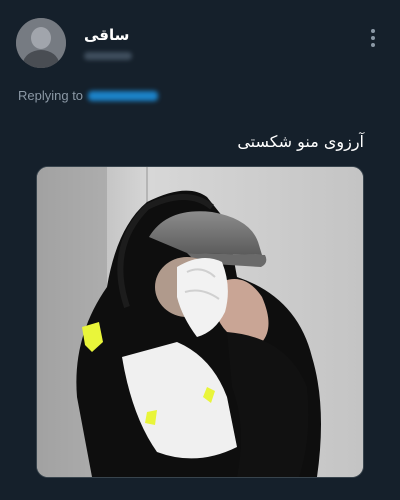 Image resolution: width=400 pixels, height=500 pixels. I want to click on username-handle-redacted, so click(108, 56).